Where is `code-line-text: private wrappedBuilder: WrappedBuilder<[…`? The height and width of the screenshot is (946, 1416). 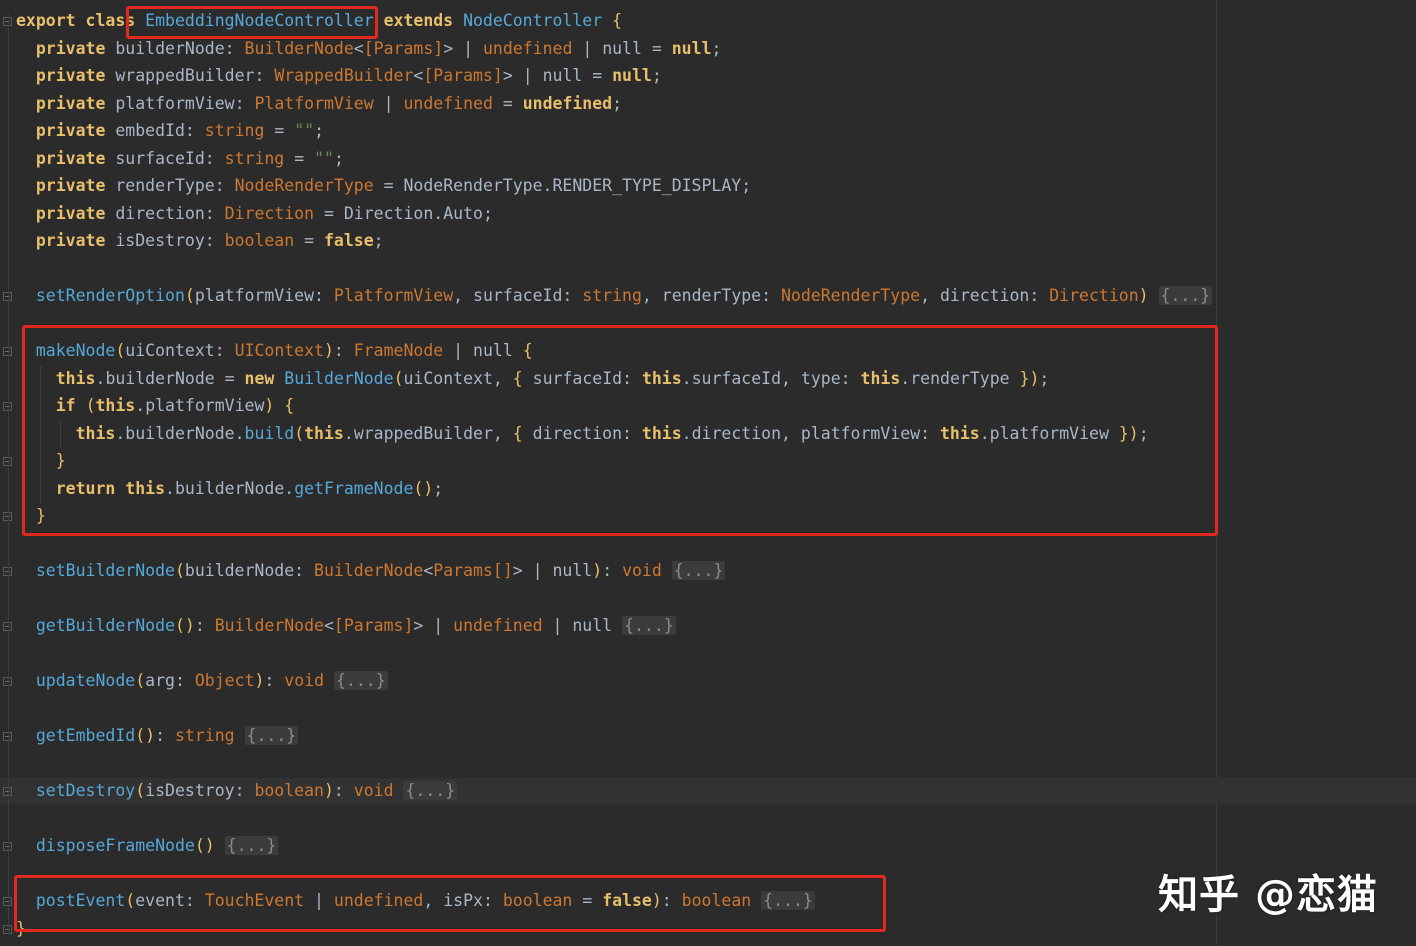 code-line-text: private wrappedBuilder: WrappedBuilder<[… is located at coordinates (348, 75).